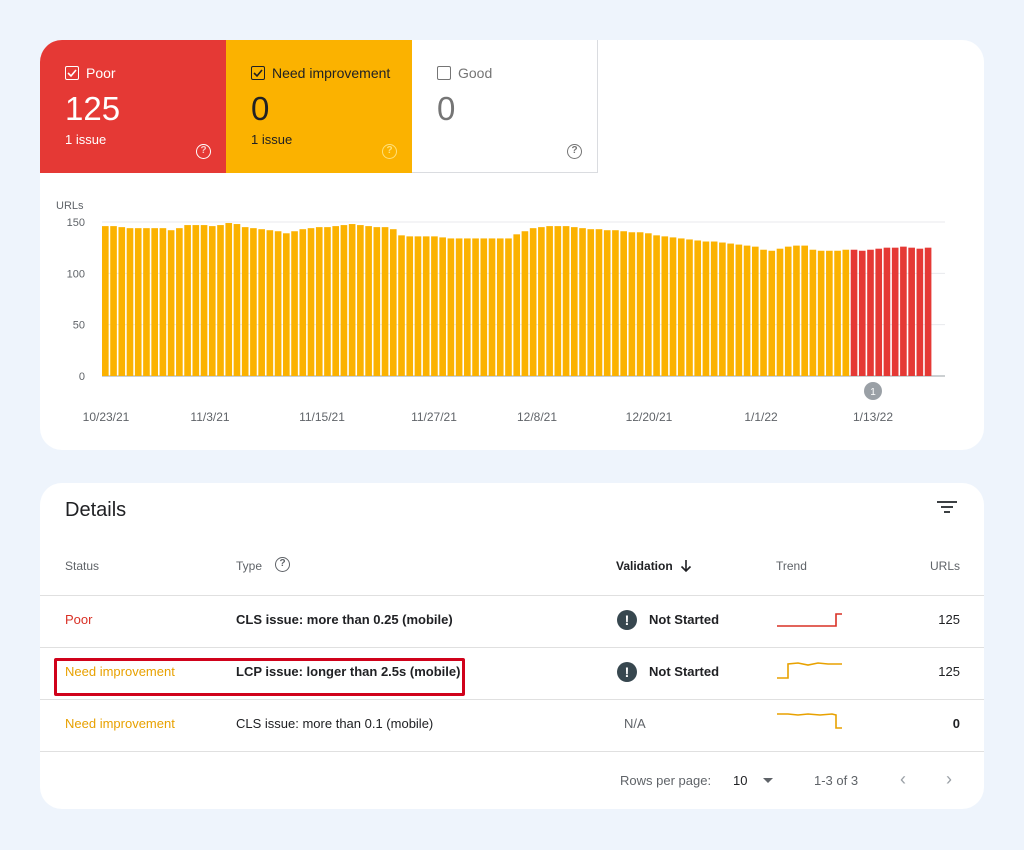  Describe the element at coordinates (903, 779) in the screenshot. I see `chevron-left-icon: ‹` at that location.